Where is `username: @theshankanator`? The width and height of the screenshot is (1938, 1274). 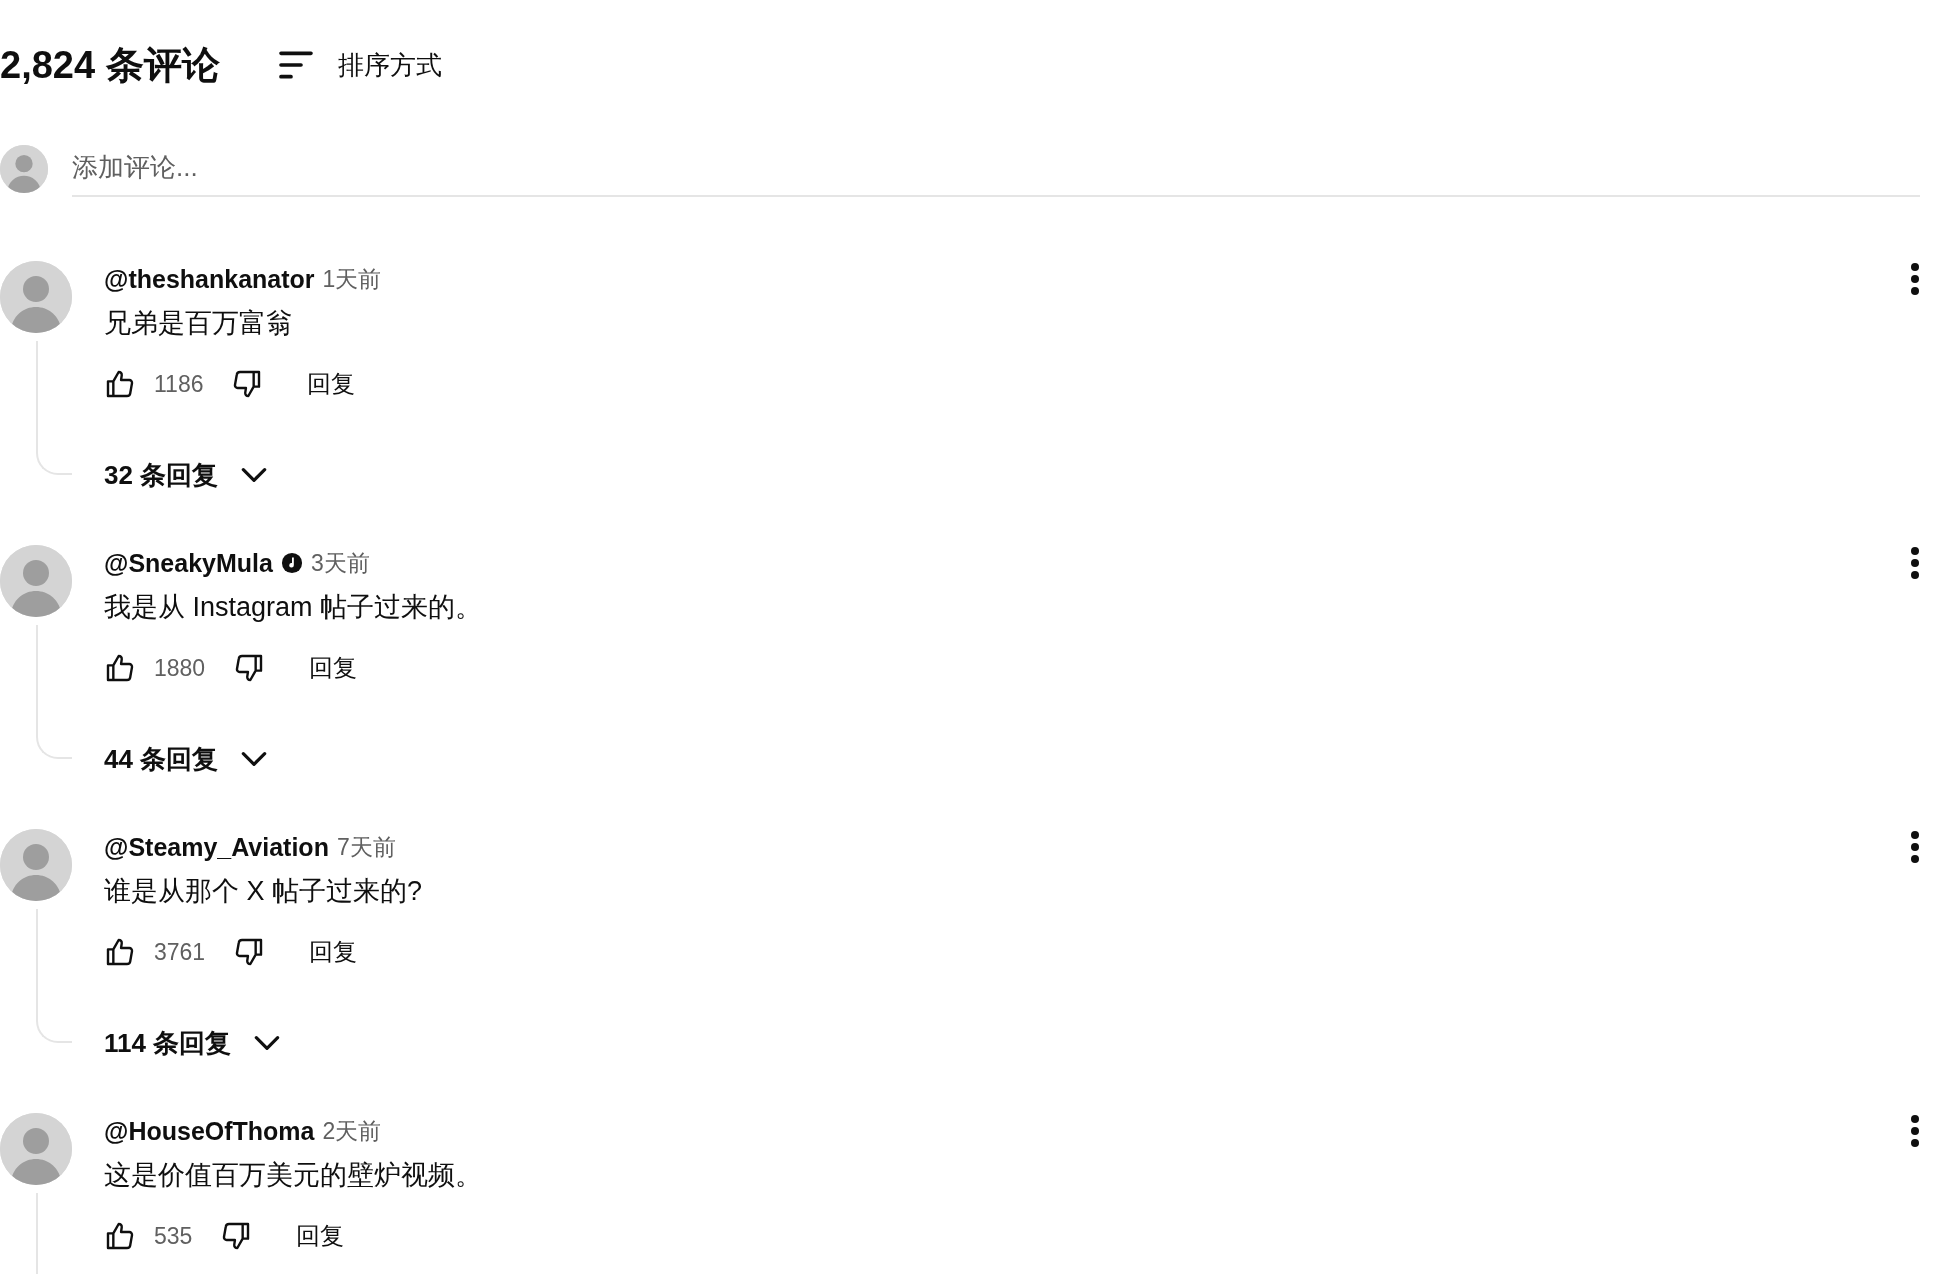 username: @theshankanator is located at coordinates (209, 279).